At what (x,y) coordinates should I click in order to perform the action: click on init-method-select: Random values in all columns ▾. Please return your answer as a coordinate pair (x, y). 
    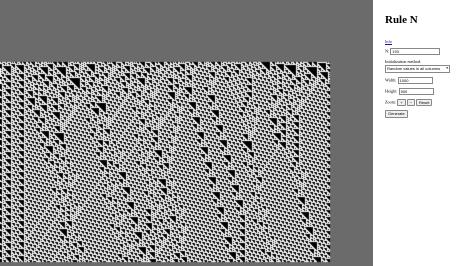
    Looking at the image, I should click on (417, 69).